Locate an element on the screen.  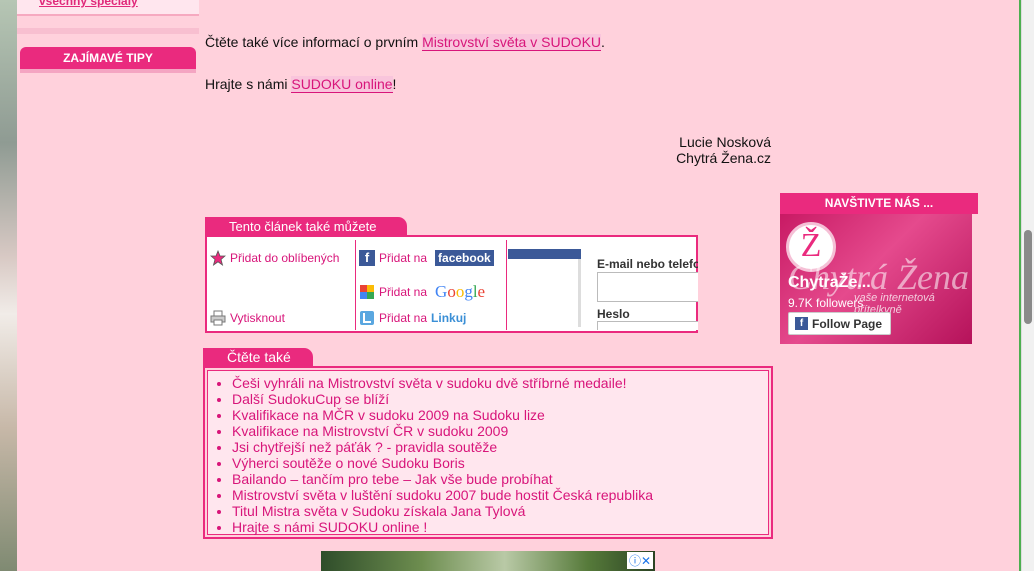
sudoku-online-link: SUDOKU online is located at coordinates (342, 84).